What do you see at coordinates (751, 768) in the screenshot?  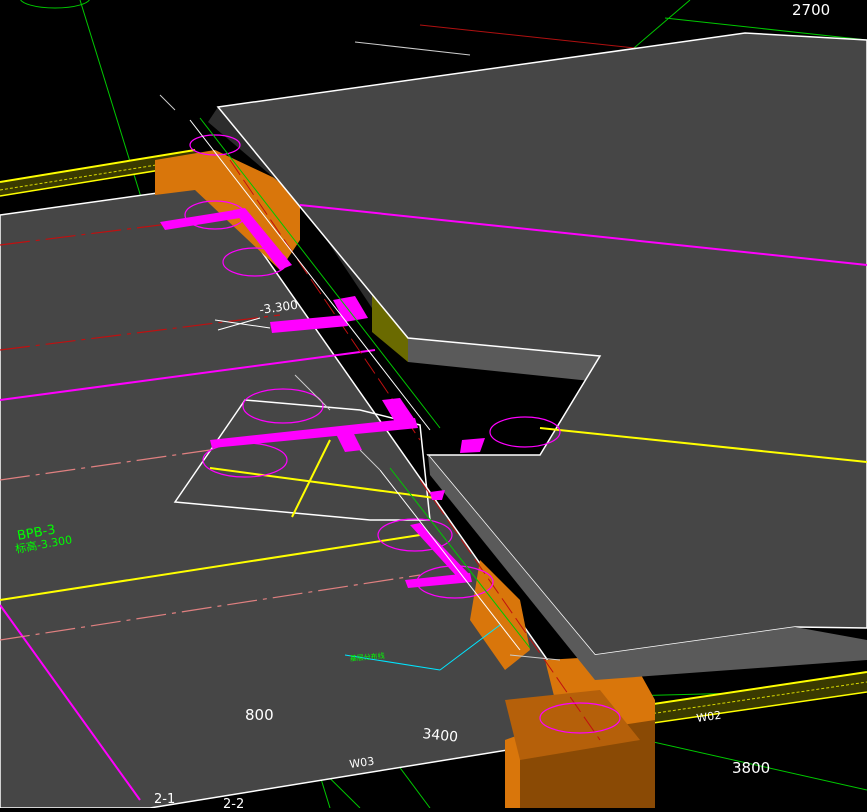 I see `dim-label-3800: 3800` at bounding box center [751, 768].